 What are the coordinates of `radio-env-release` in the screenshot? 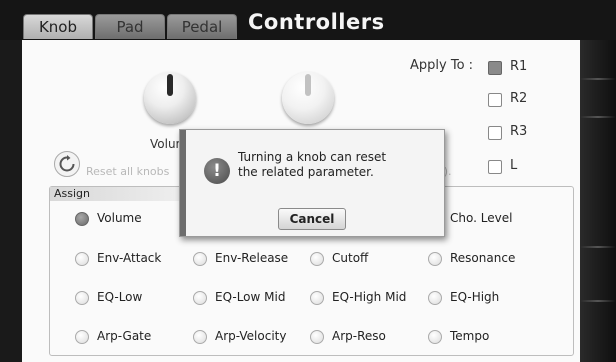 It's located at (200, 259).